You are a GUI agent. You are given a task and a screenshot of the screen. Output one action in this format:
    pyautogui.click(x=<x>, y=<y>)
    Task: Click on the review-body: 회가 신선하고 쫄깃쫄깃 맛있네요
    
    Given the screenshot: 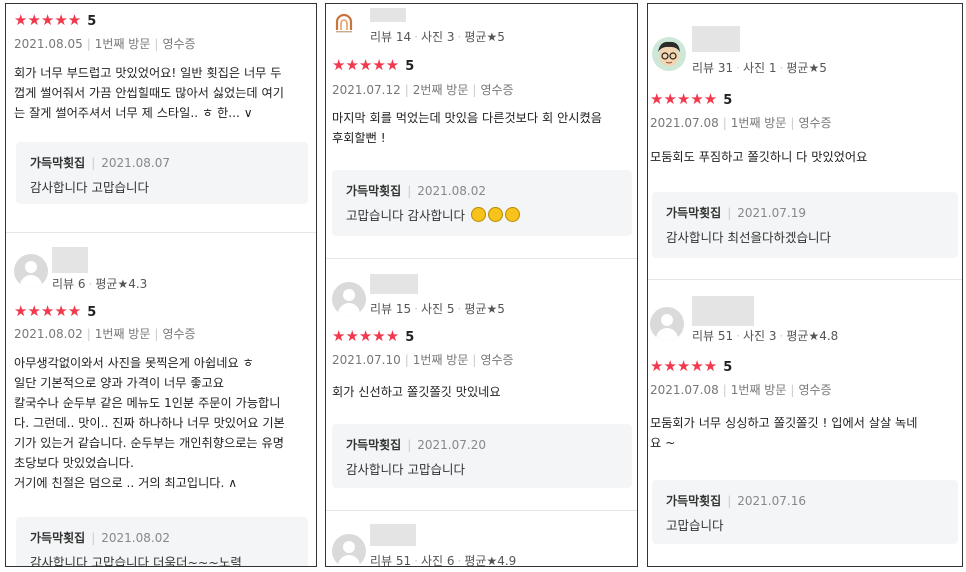 What is the action you would take?
    pyautogui.click(x=484, y=392)
    